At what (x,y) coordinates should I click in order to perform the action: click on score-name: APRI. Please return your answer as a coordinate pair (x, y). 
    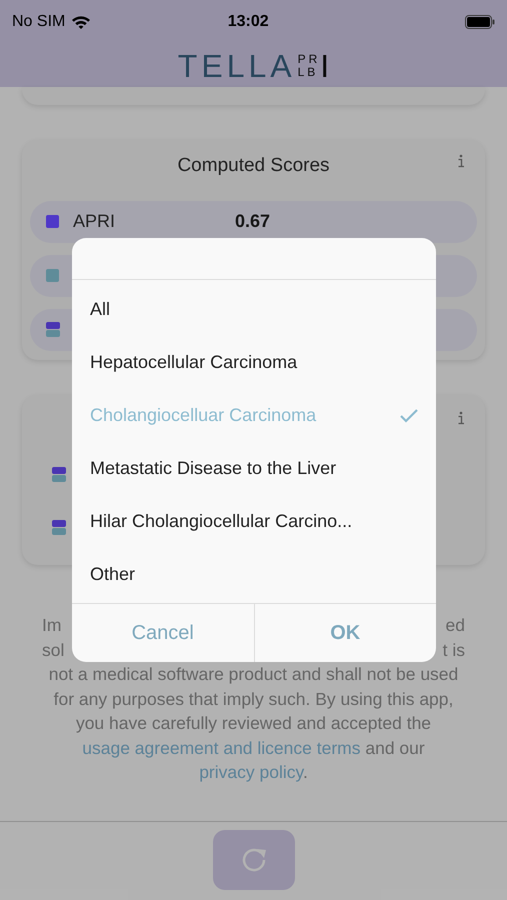
    Looking at the image, I should click on (94, 221).